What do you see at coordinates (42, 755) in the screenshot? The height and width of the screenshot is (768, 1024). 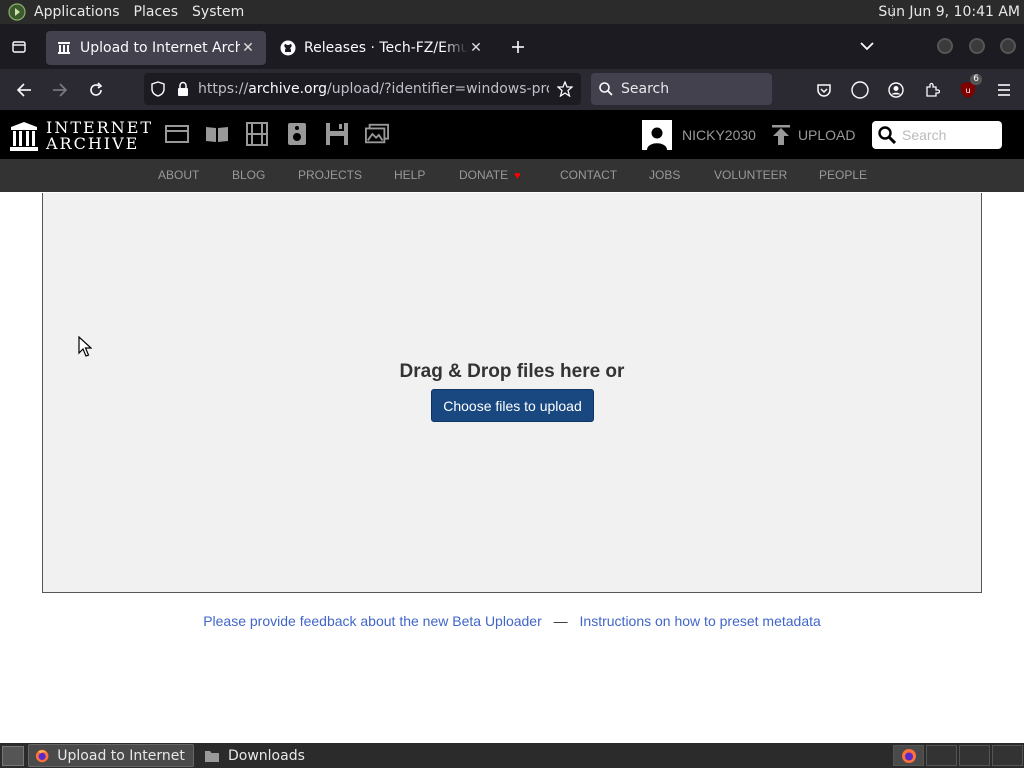 I see `firefox-icon` at bounding box center [42, 755].